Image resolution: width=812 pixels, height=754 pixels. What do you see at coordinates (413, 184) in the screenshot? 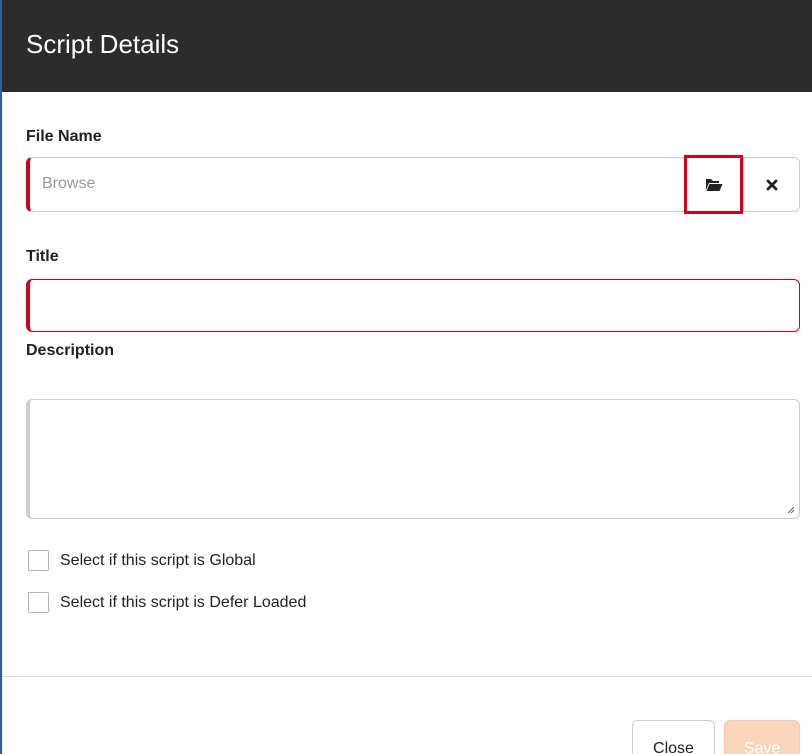
I see `file-name-input-group: Browse` at bounding box center [413, 184].